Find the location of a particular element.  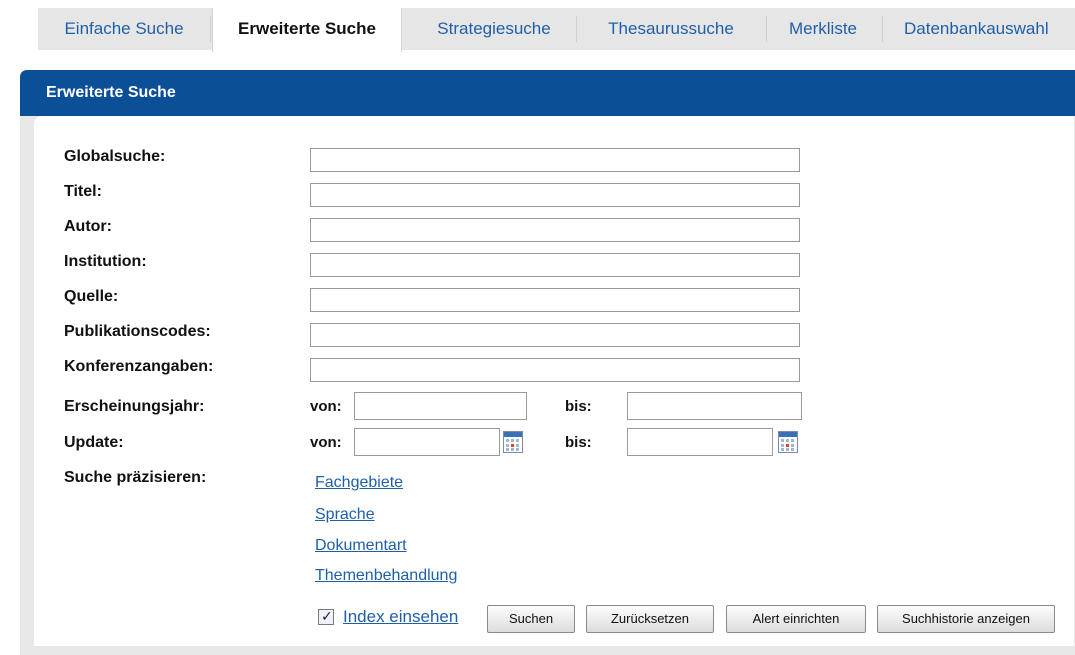

titel-label: Titel: is located at coordinates (83, 191).